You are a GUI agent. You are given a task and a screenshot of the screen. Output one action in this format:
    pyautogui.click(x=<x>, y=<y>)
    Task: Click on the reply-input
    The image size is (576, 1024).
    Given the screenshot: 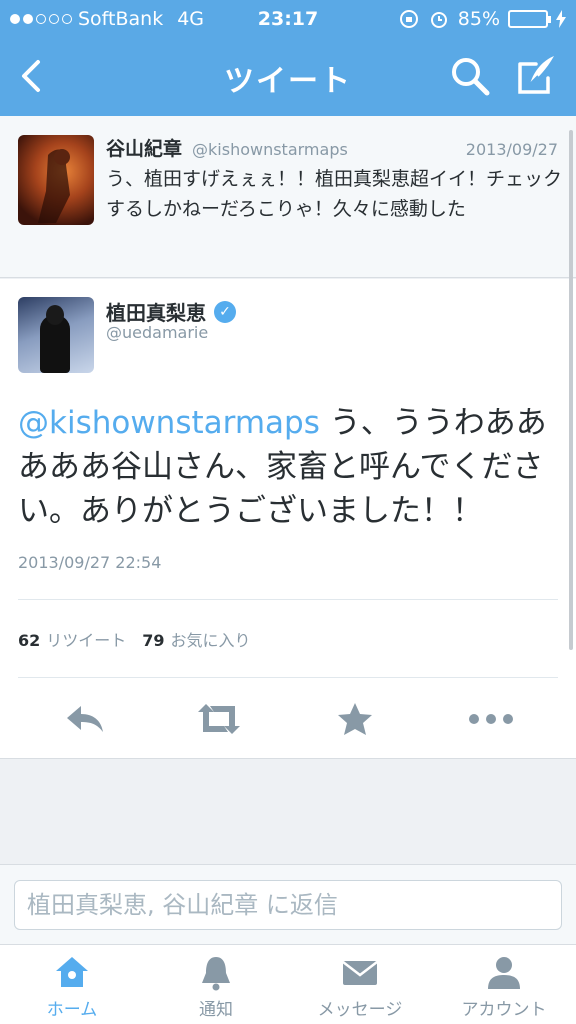 What is the action you would take?
    pyautogui.click(x=288, y=905)
    